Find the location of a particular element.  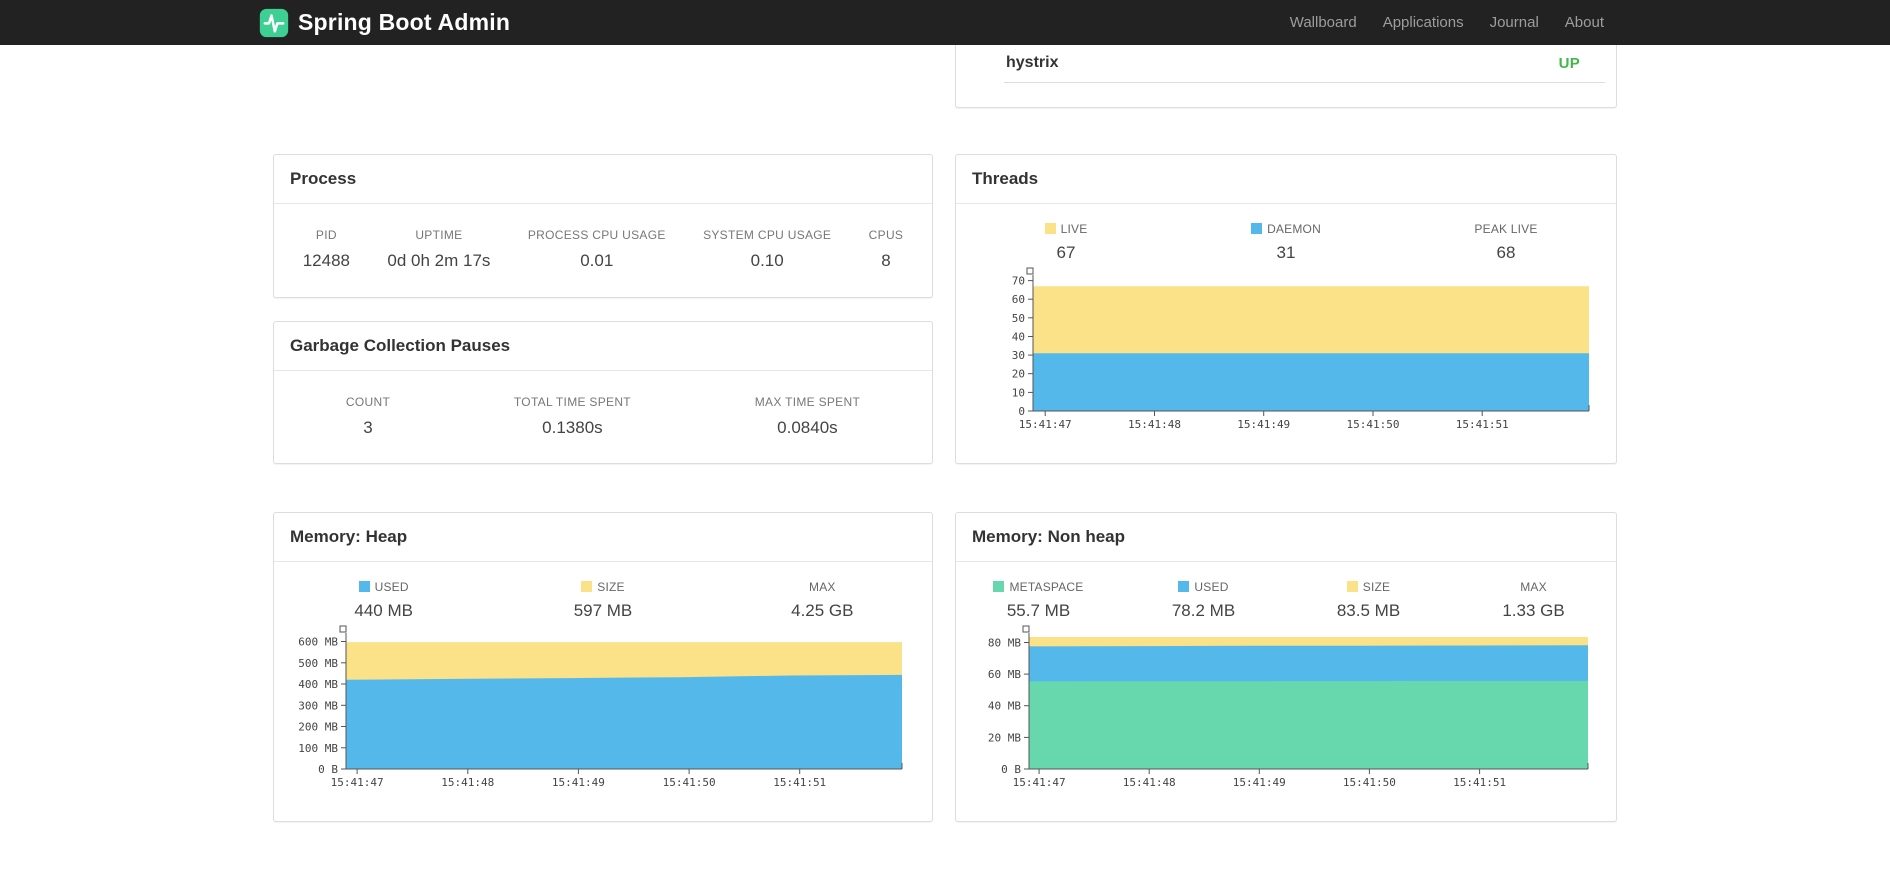

metric-label: SYSTEM CPU USAGE is located at coordinates (767, 235).